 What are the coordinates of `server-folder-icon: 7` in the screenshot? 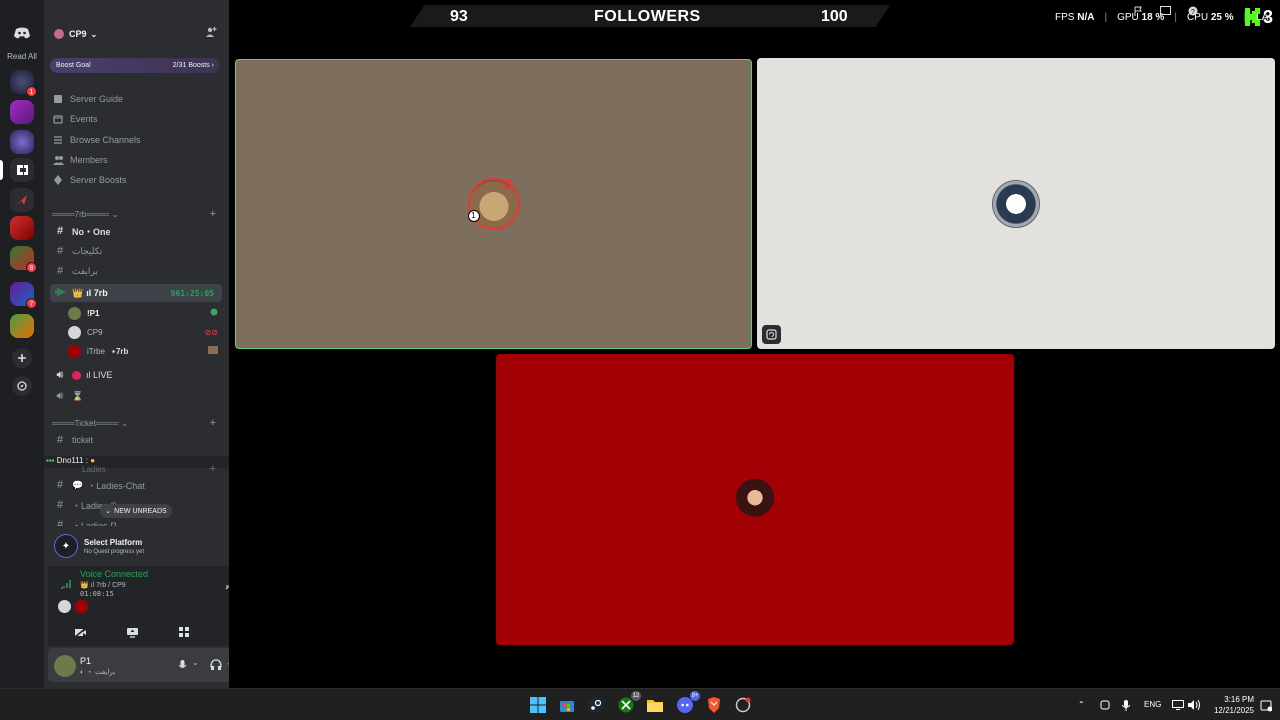 It's located at (23, 295).